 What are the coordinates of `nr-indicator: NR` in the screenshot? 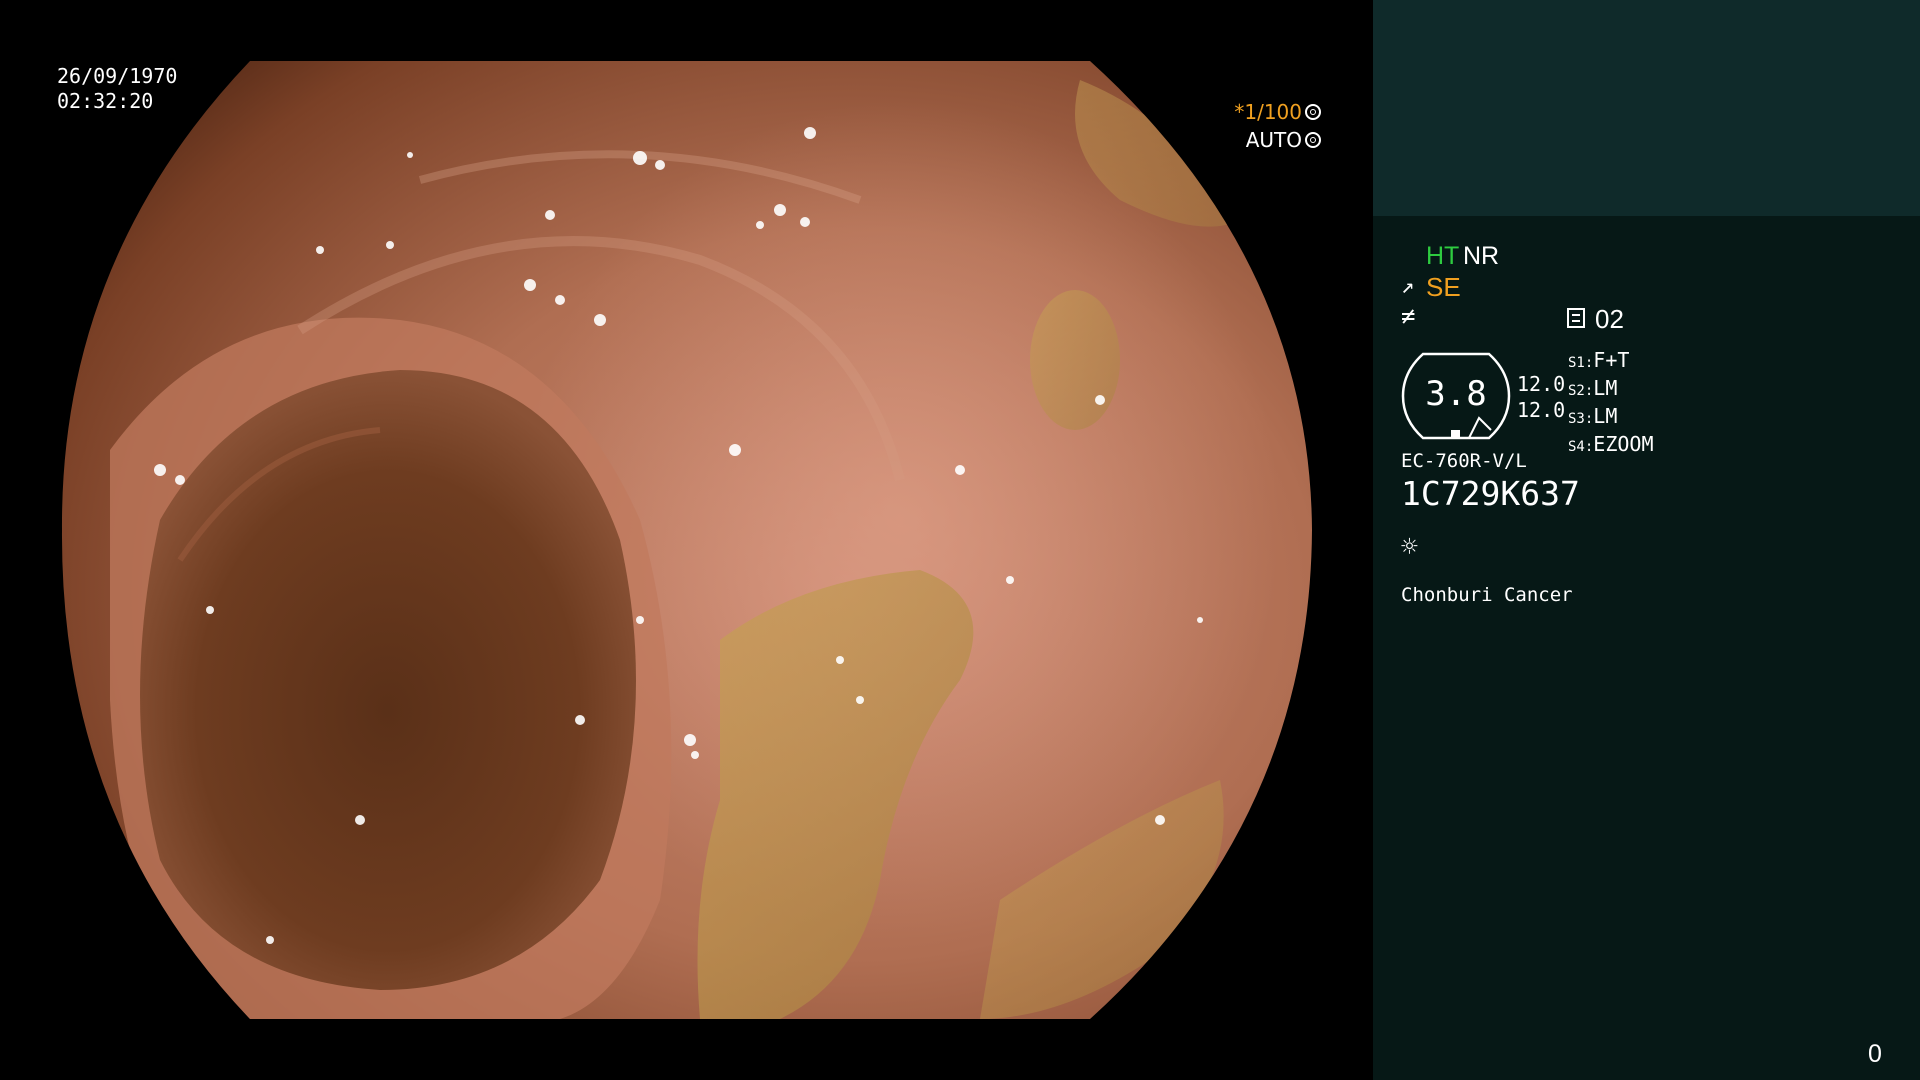 It's located at (1481, 256).